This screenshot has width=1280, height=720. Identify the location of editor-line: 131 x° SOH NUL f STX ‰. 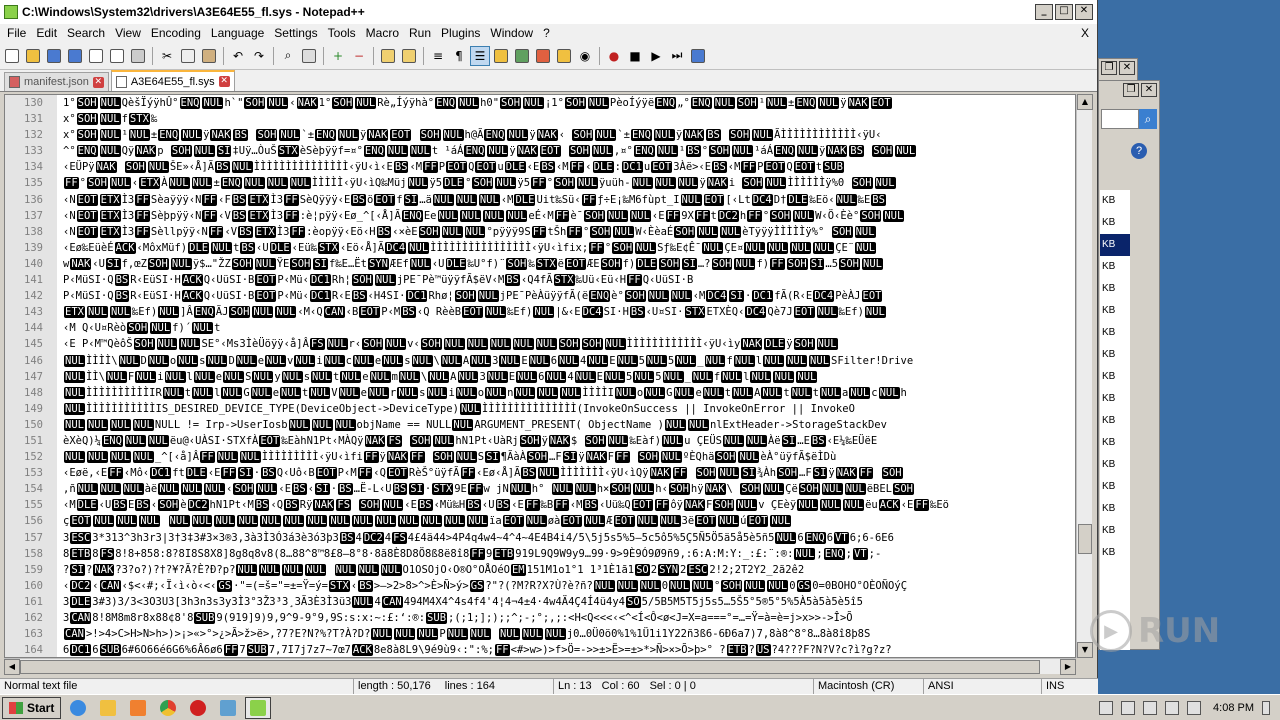
(540, 119).